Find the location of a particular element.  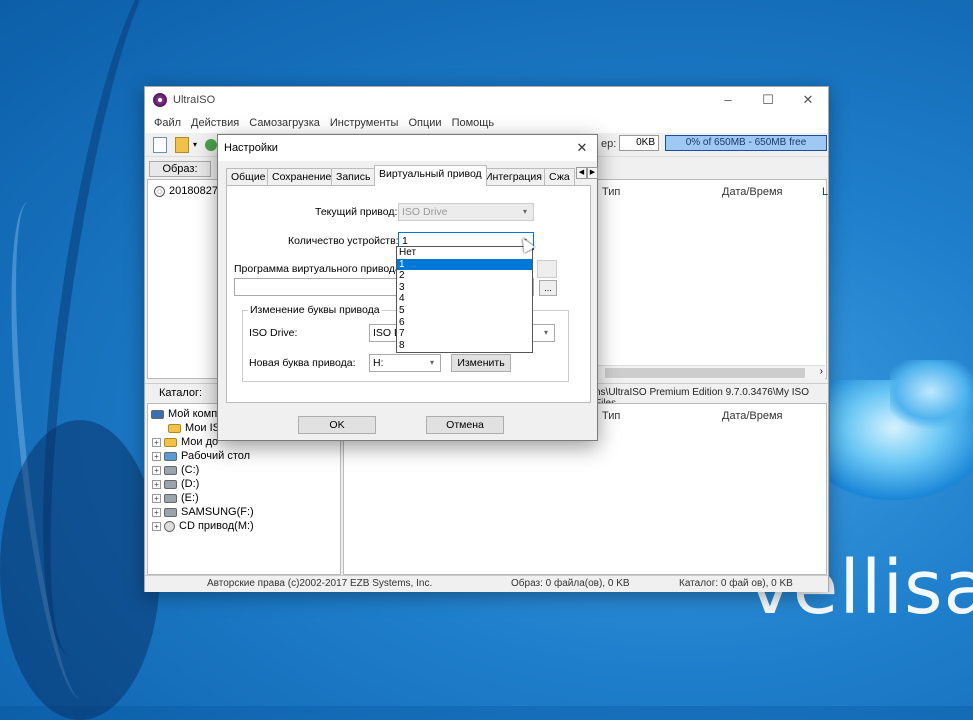

menu-file: Файл is located at coordinates (167, 123).